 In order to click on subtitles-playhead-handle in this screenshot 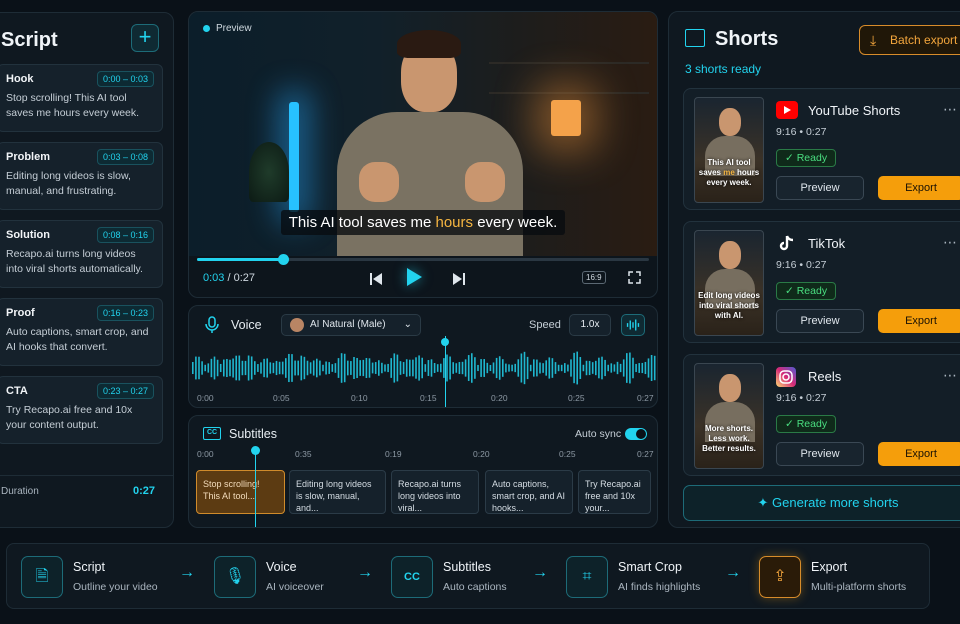, I will do `click(255, 450)`.